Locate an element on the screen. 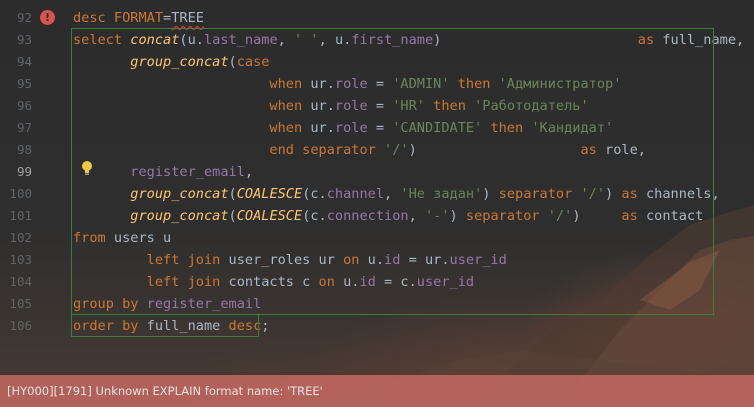 This screenshot has width=754, height=407. line-number: 103 is located at coordinates (20, 259).